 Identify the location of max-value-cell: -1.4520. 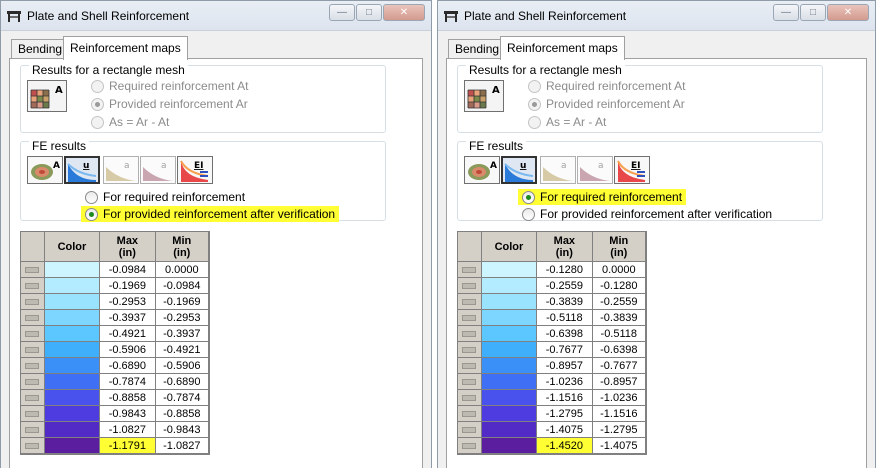
(565, 446).